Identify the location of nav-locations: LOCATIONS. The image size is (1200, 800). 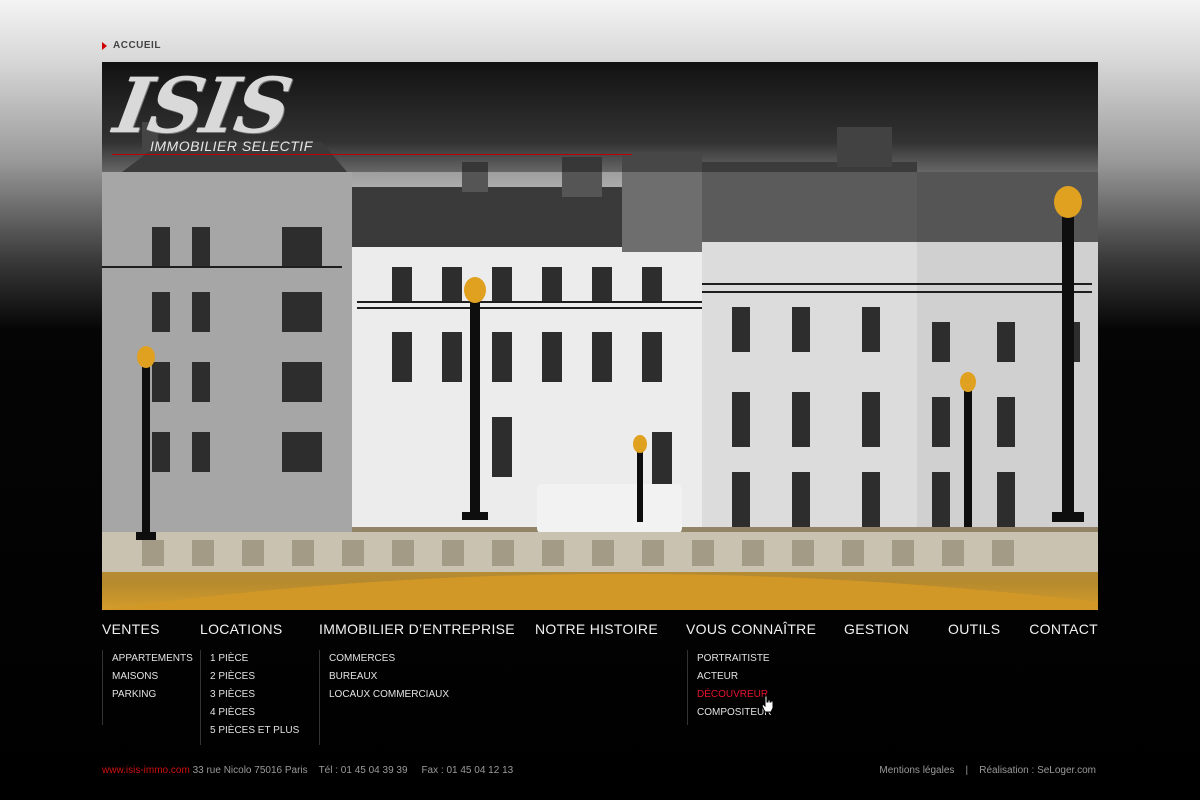
(241, 629).